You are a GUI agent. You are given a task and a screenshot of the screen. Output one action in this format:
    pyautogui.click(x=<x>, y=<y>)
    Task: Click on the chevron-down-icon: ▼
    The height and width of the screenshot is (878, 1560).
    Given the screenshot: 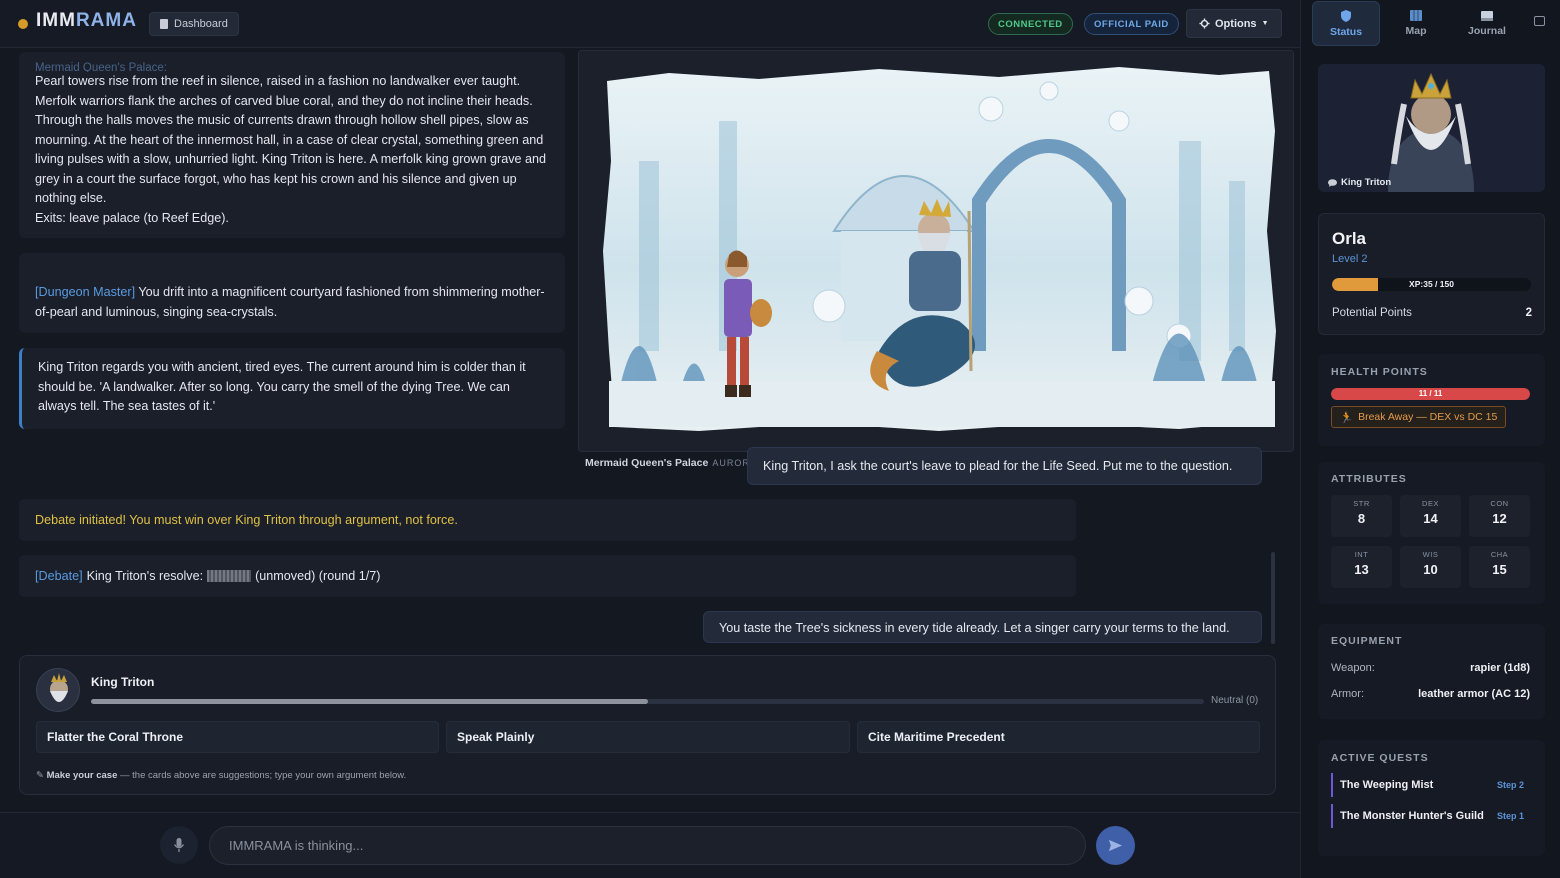 What is the action you would take?
    pyautogui.click(x=1265, y=23)
    